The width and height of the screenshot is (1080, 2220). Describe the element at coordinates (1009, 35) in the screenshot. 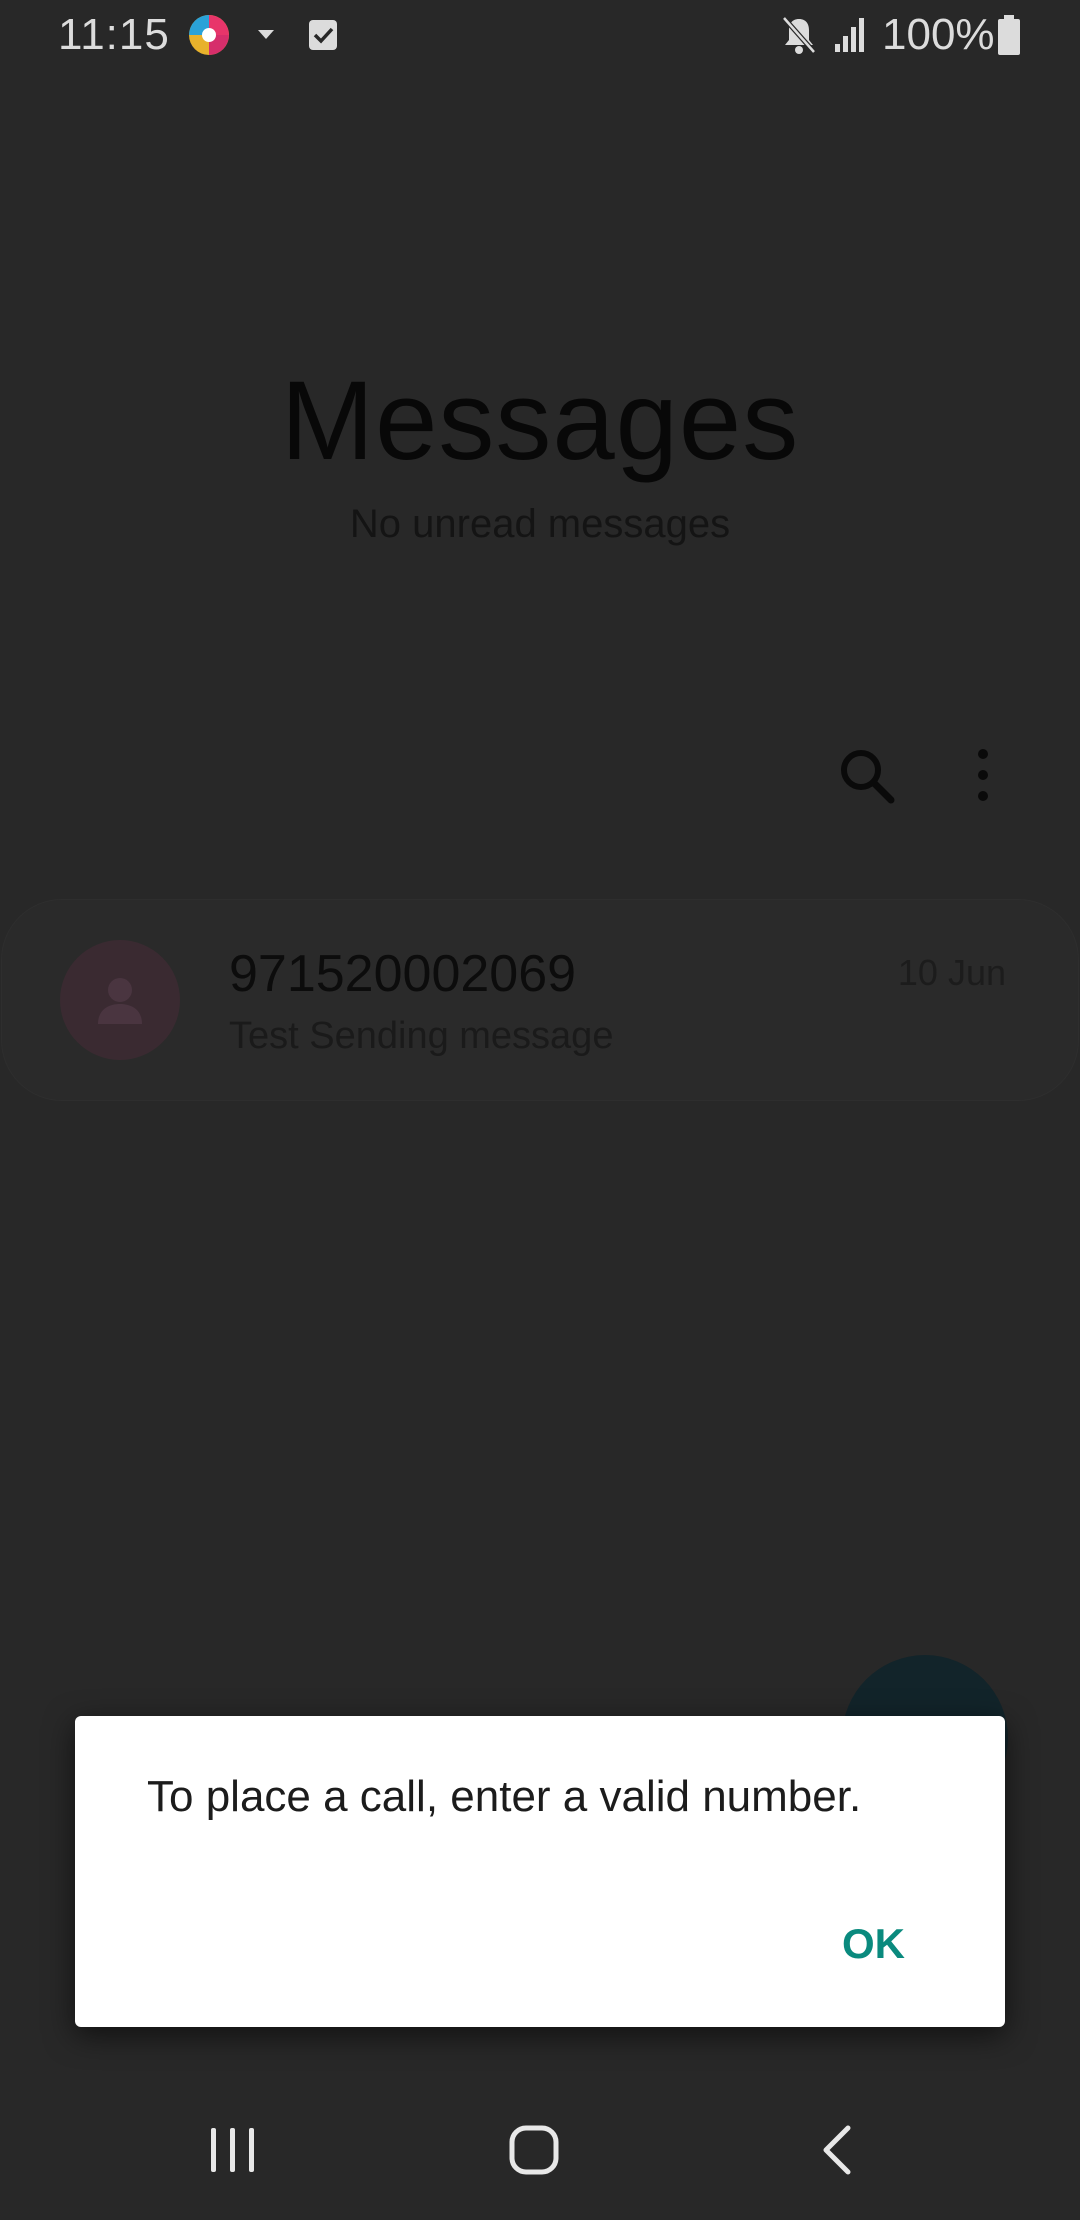

I see `battery-icon` at that location.